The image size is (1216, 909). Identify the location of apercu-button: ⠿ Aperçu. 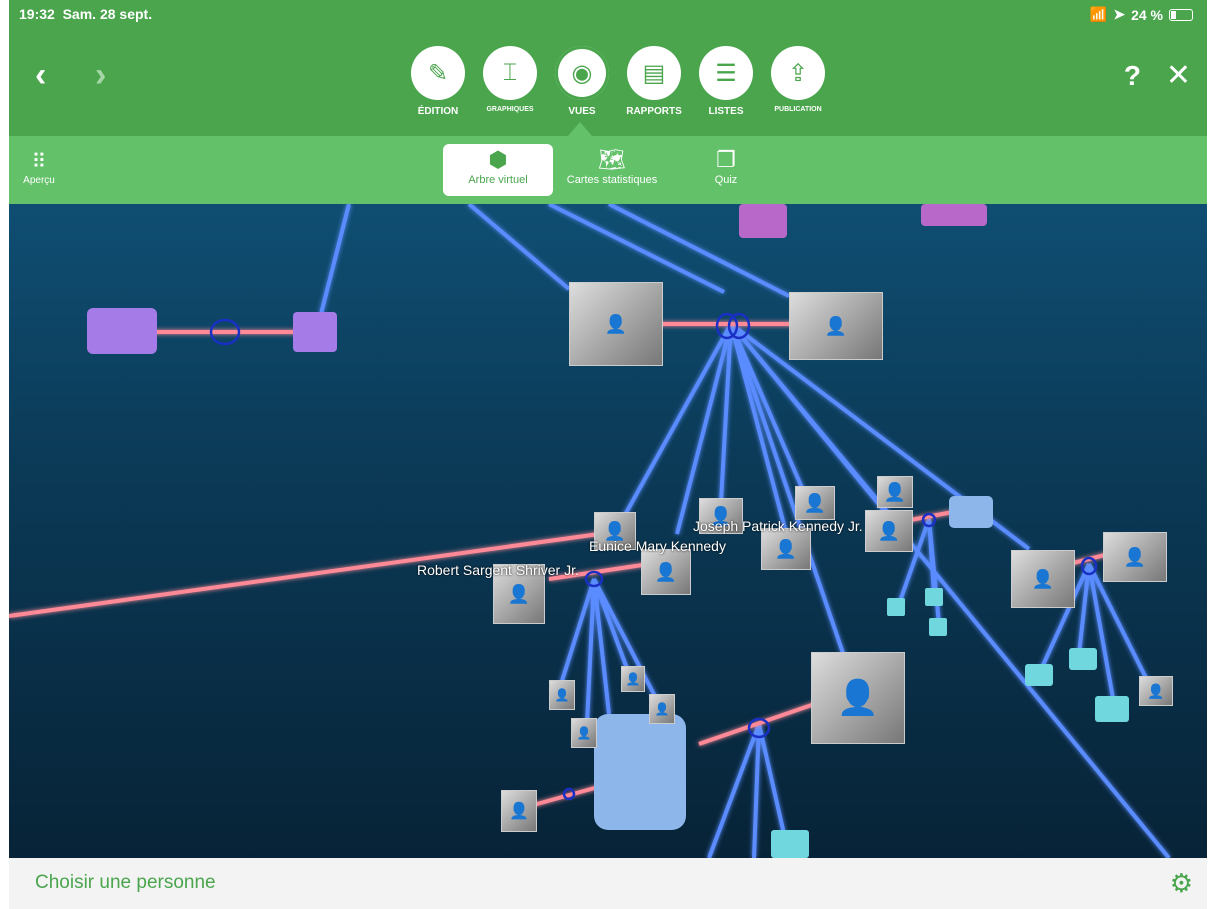
(39, 169).